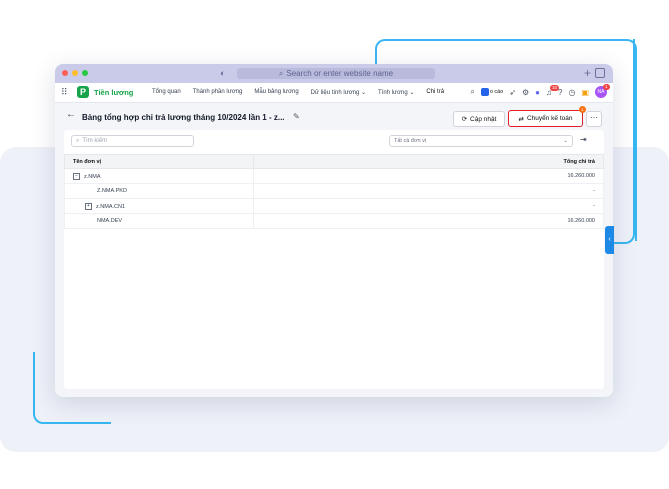  I want to click on chat-icon: ●, so click(537, 92).